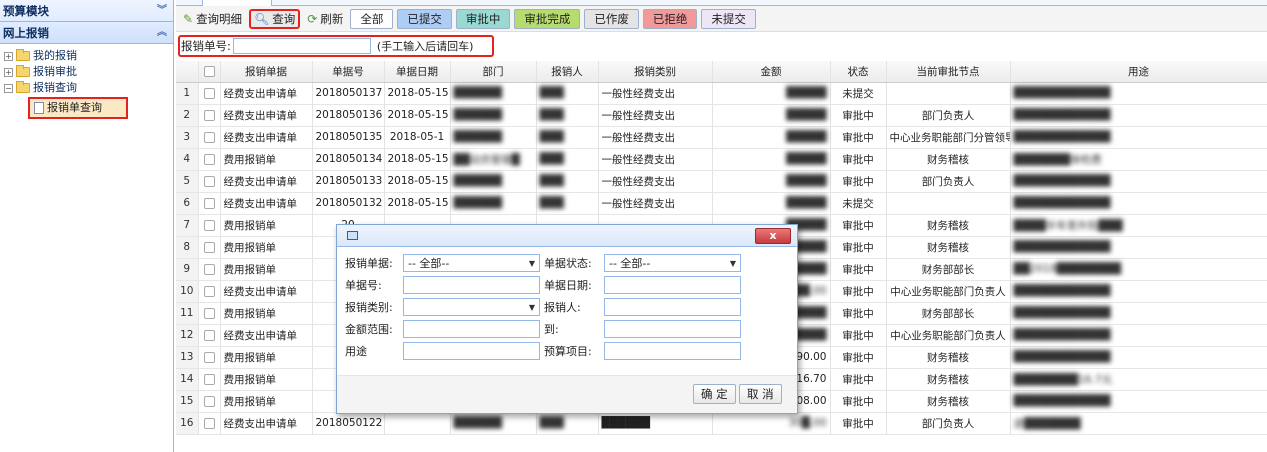  I want to click on table-cell-node: 部门负责人, so click(948, 115).